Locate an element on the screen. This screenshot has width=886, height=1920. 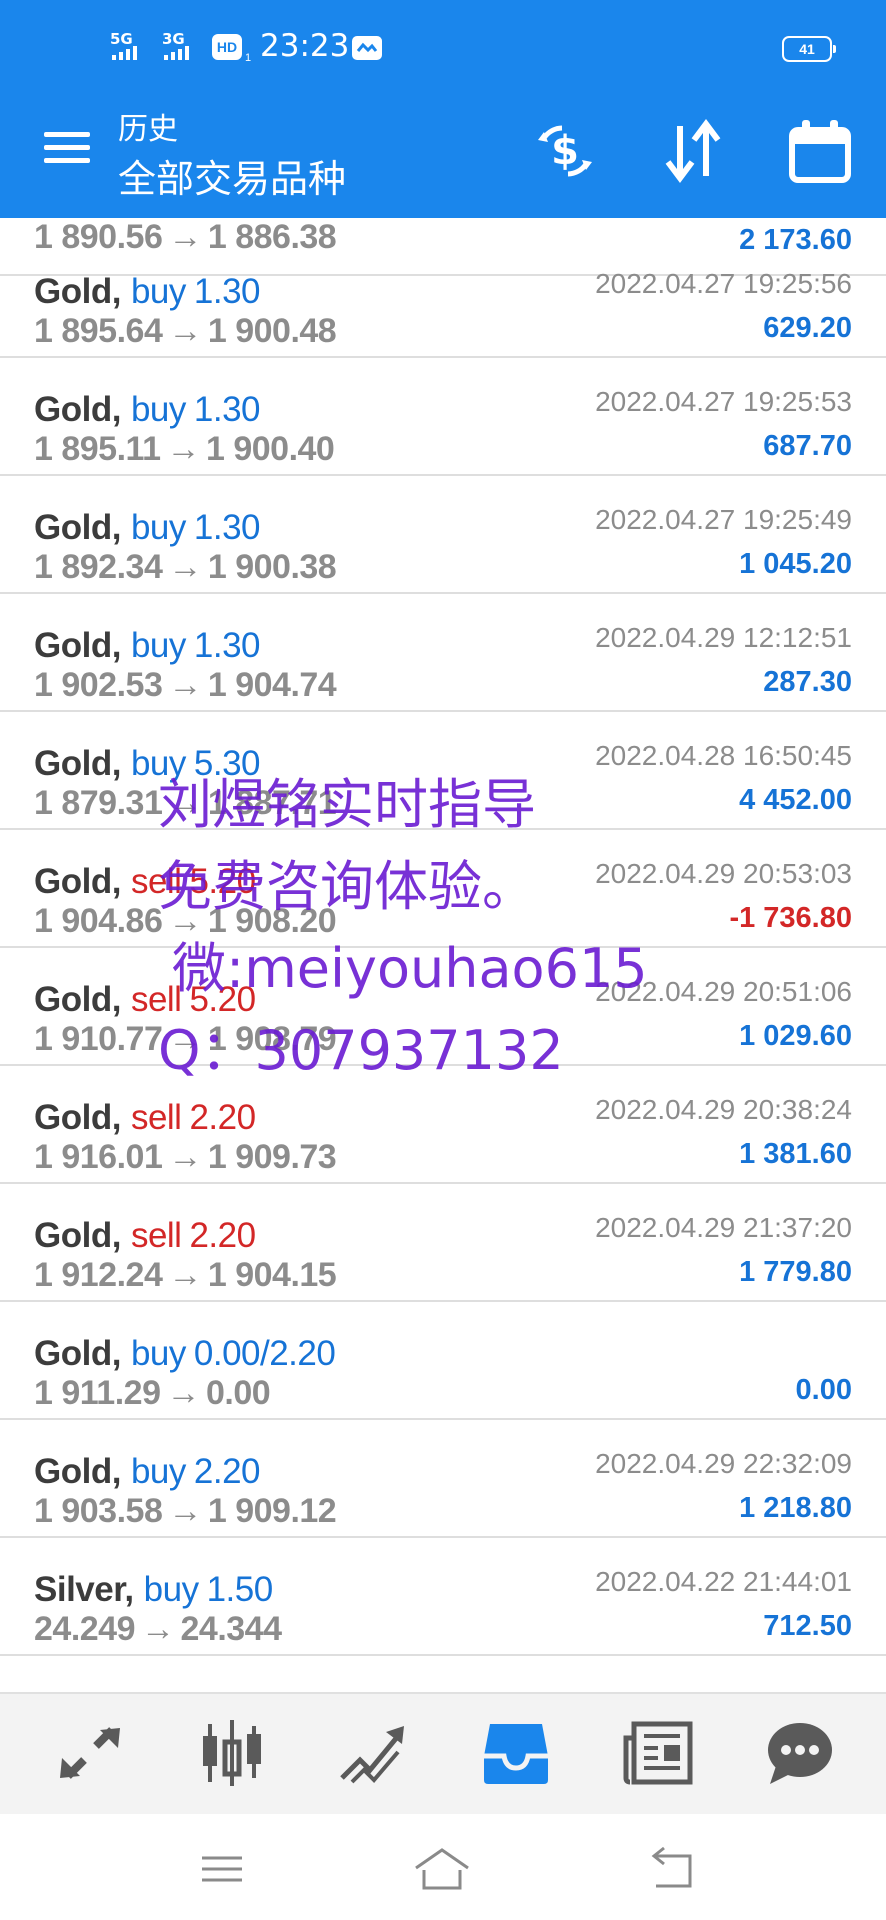
close-price: 1 887.71 is located at coordinates (272, 803).